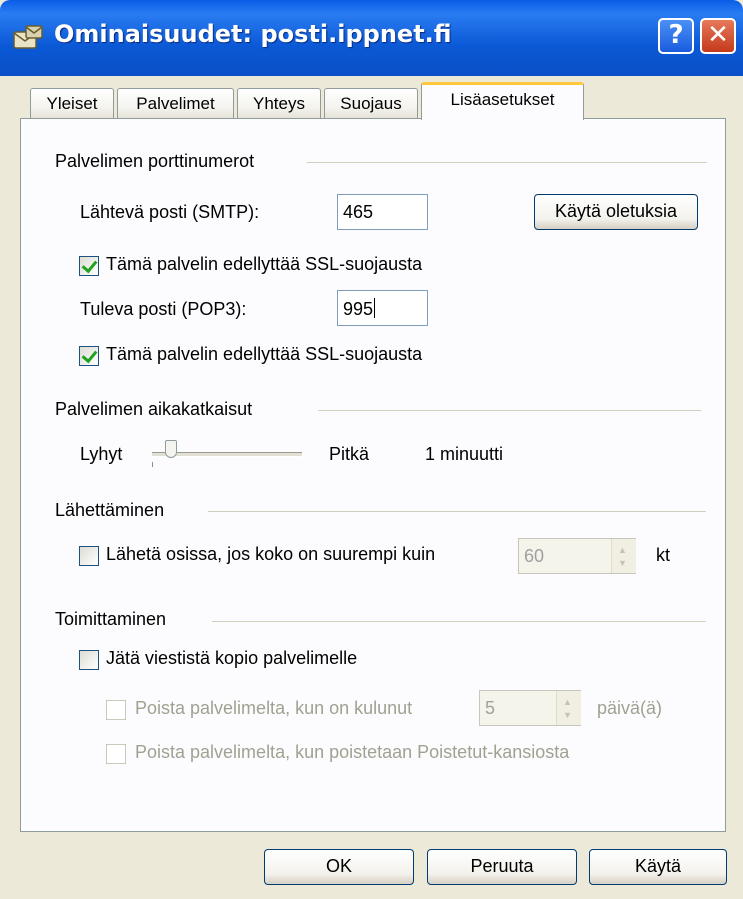  I want to click on text-caret, so click(375, 308).